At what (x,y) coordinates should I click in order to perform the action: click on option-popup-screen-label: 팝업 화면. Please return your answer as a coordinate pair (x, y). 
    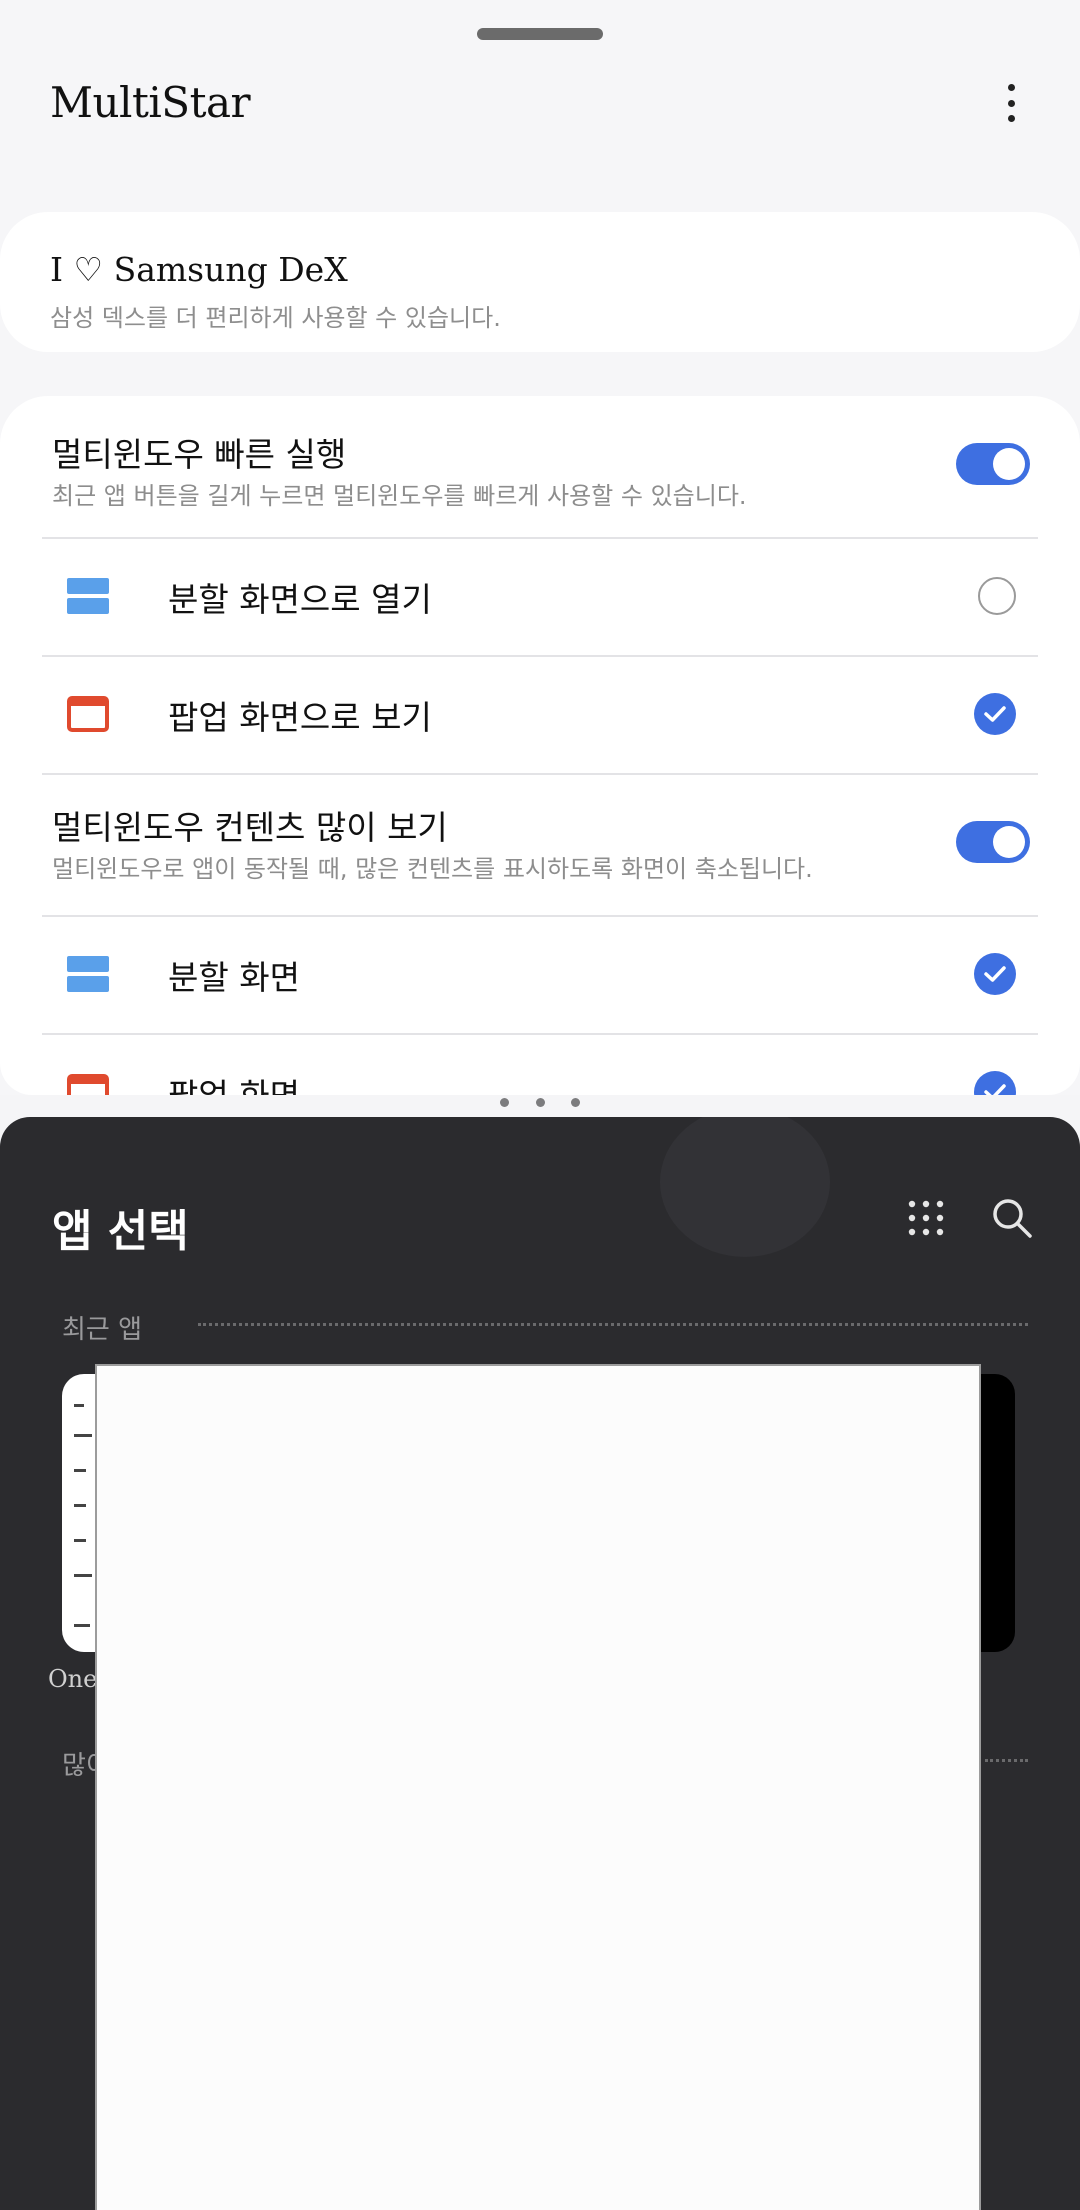
    Looking at the image, I should click on (234, 1082).